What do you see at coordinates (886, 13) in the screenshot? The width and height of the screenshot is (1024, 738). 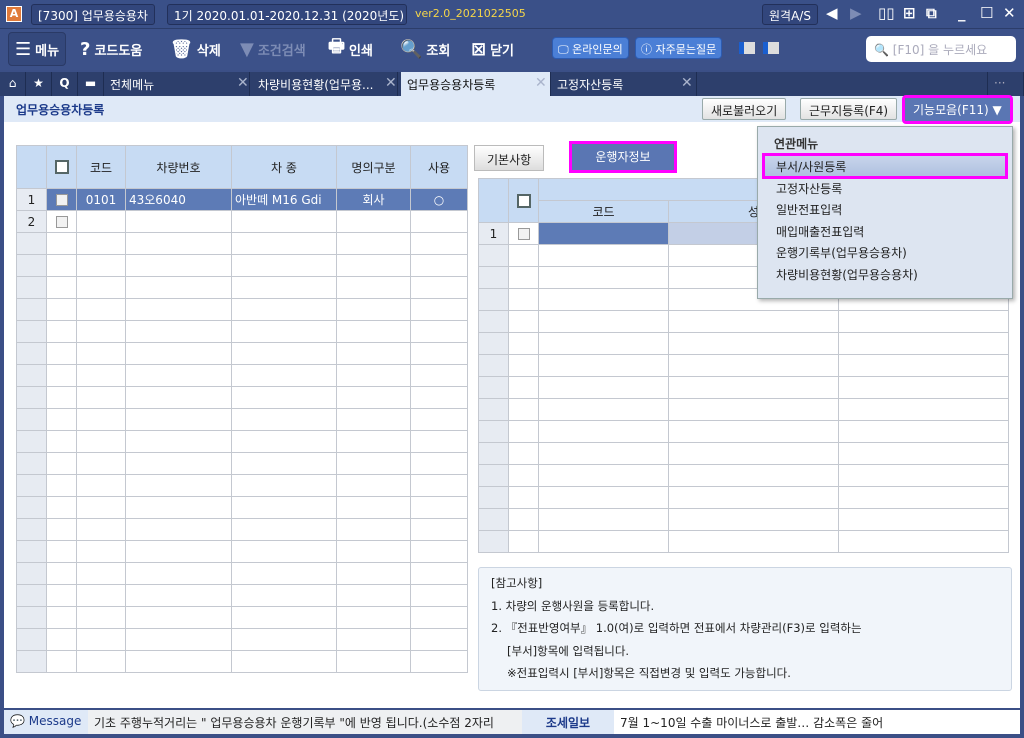 I see `book-icon: ▯▯` at bounding box center [886, 13].